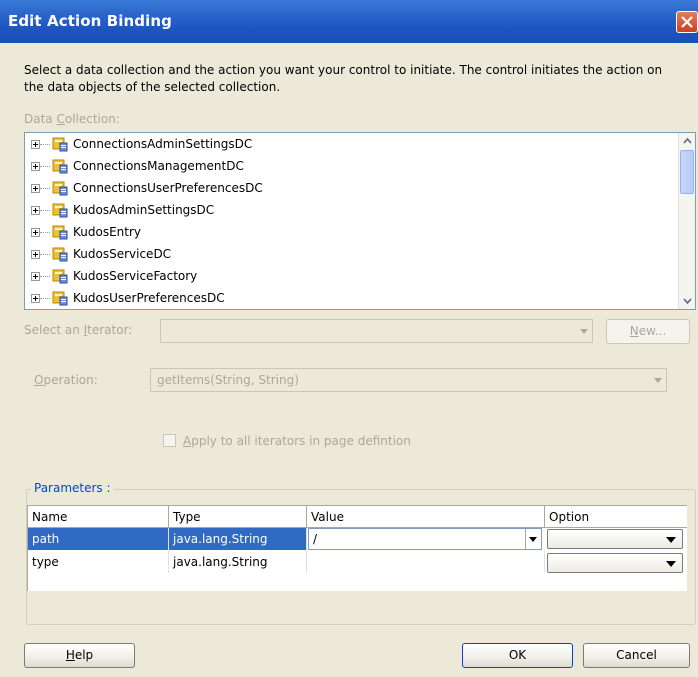  What do you see at coordinates (376, 331) in the screenshot?
I see `iterator-select` at bounding box center [376, 331].